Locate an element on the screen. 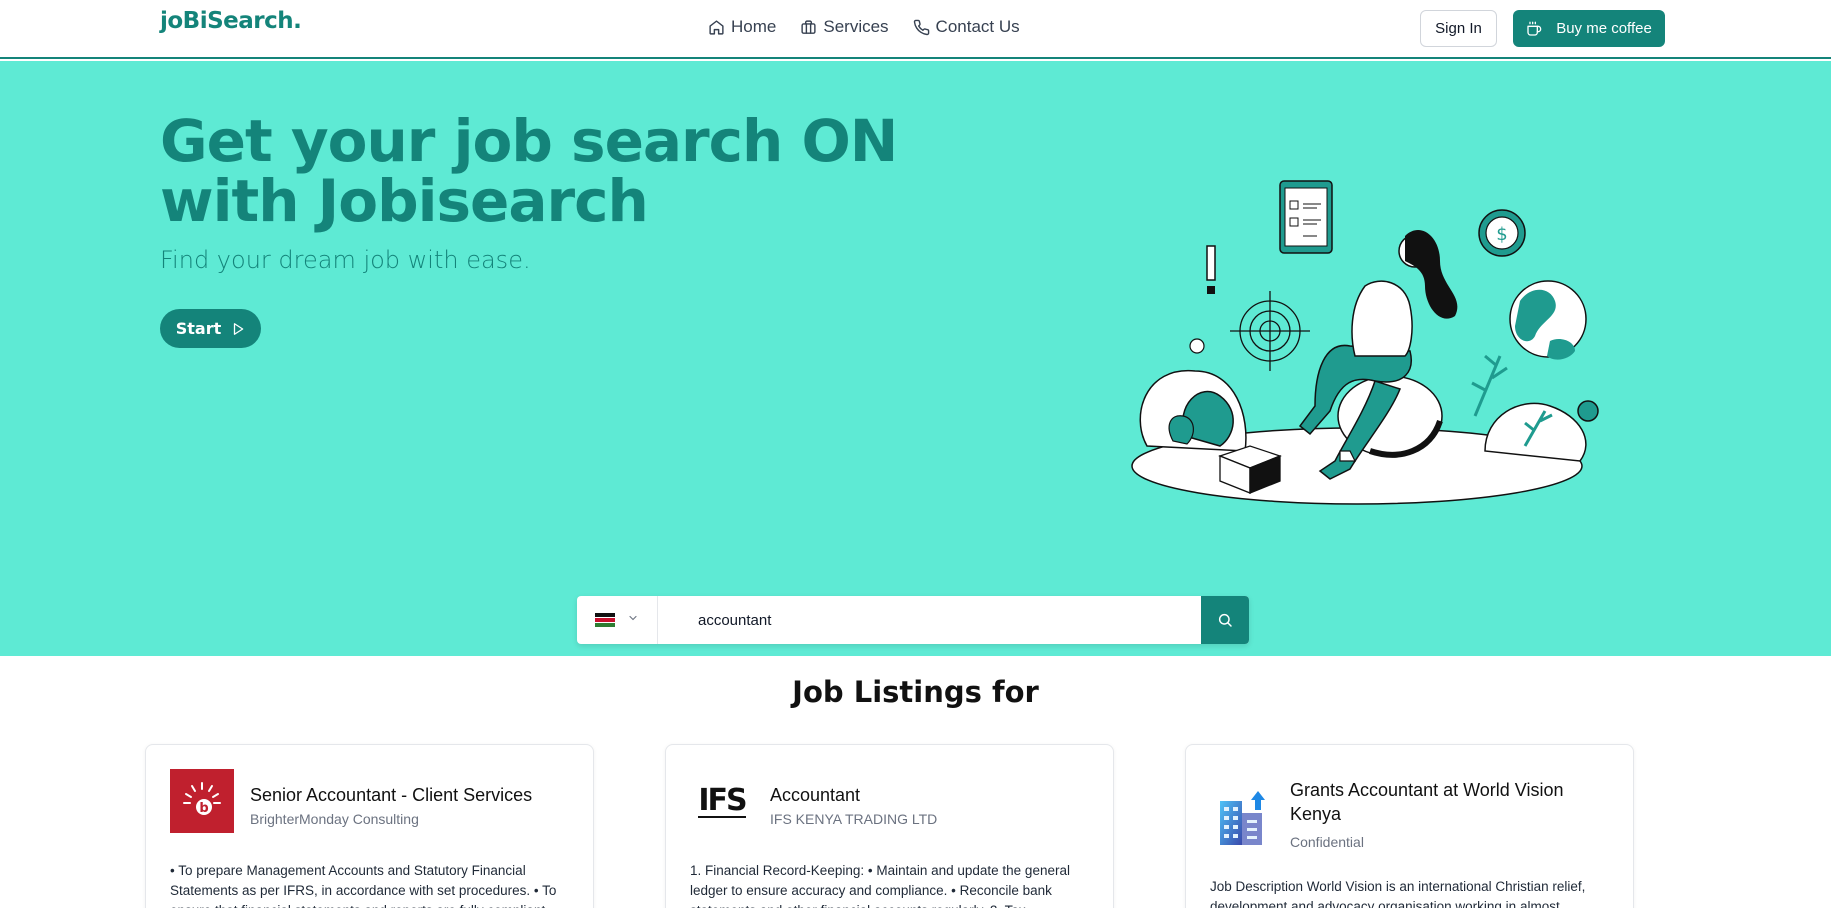  svg-text: IFS is located at coordinates (722, 800).